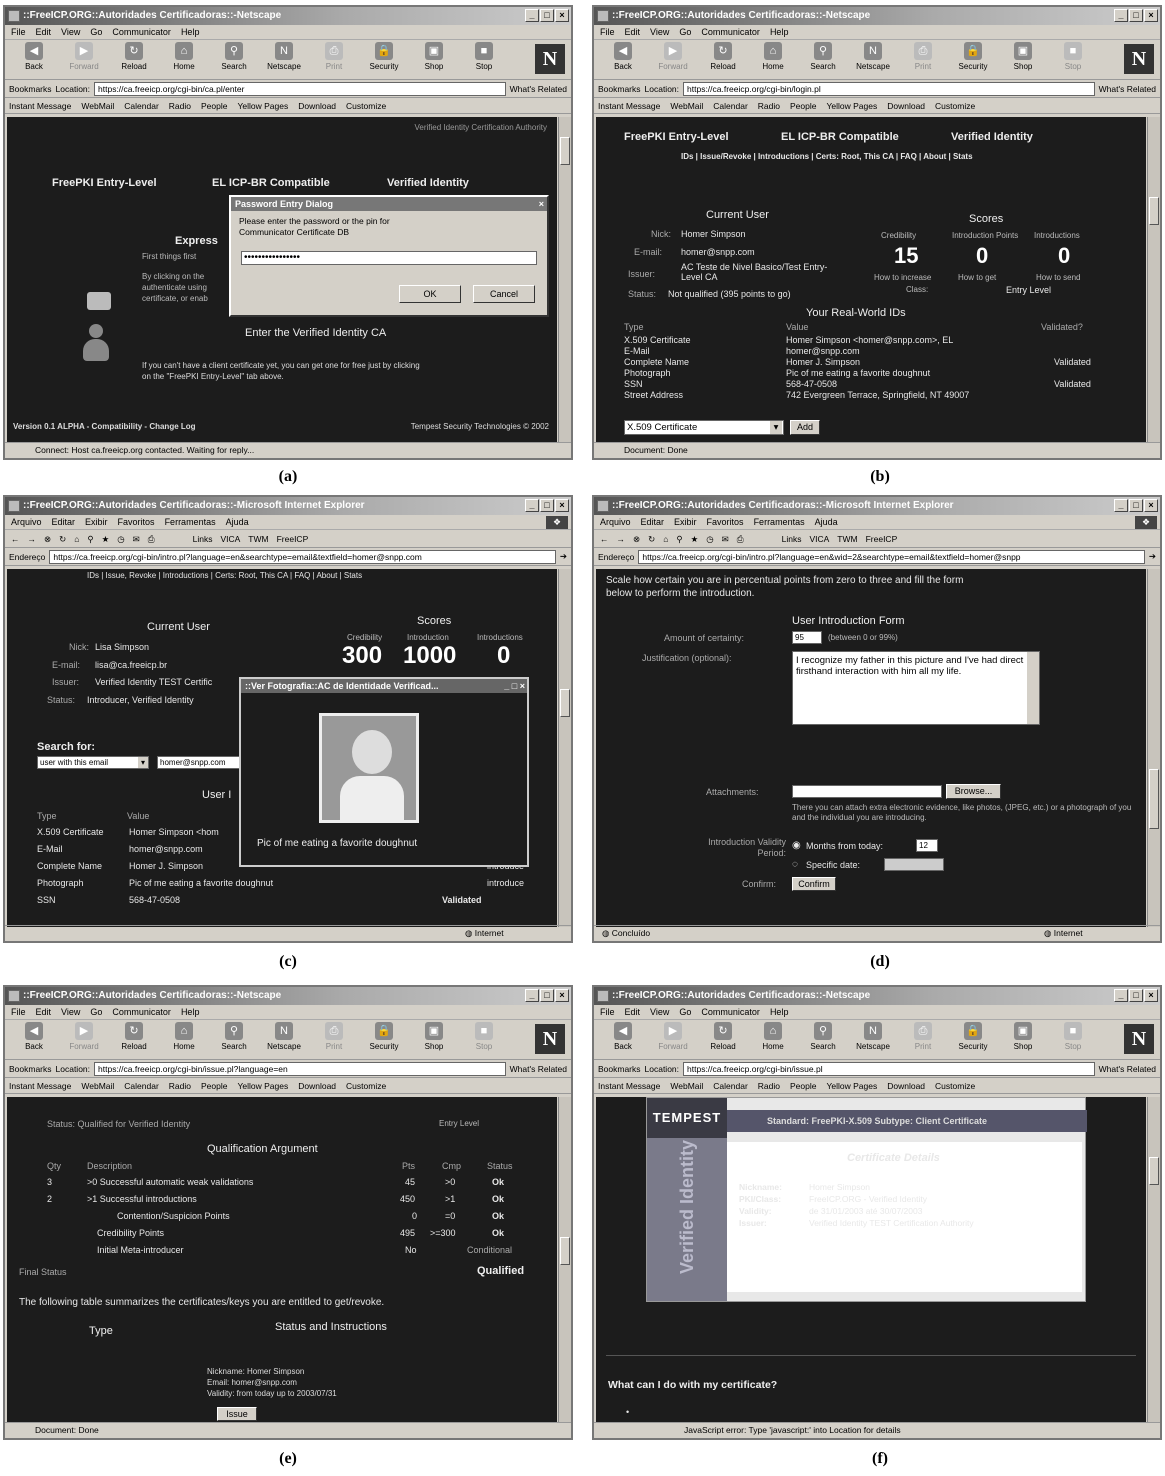  What do you see at coordinates (636, 538) in the screenshot?
I see `stop-icon: ⊗` at bounding box center [636, 538].